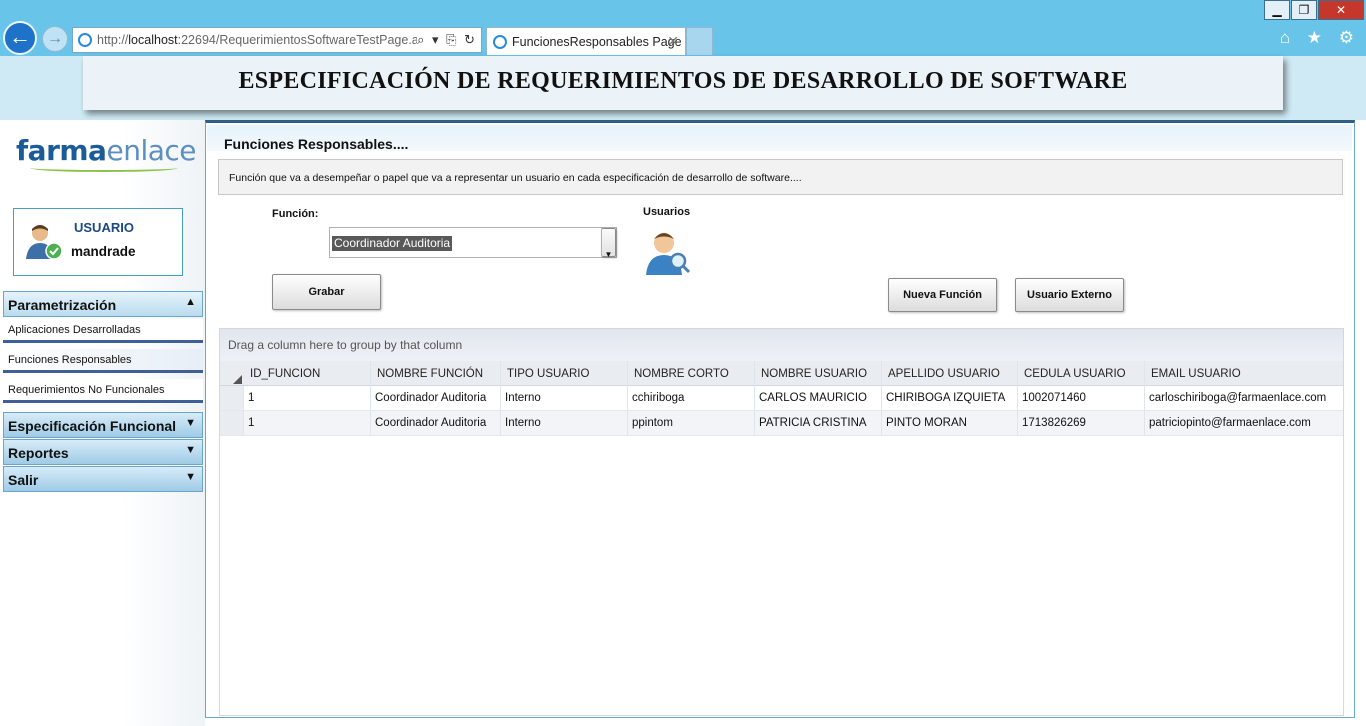  I want to click on funcion-label: Función:, so click(295, 214).